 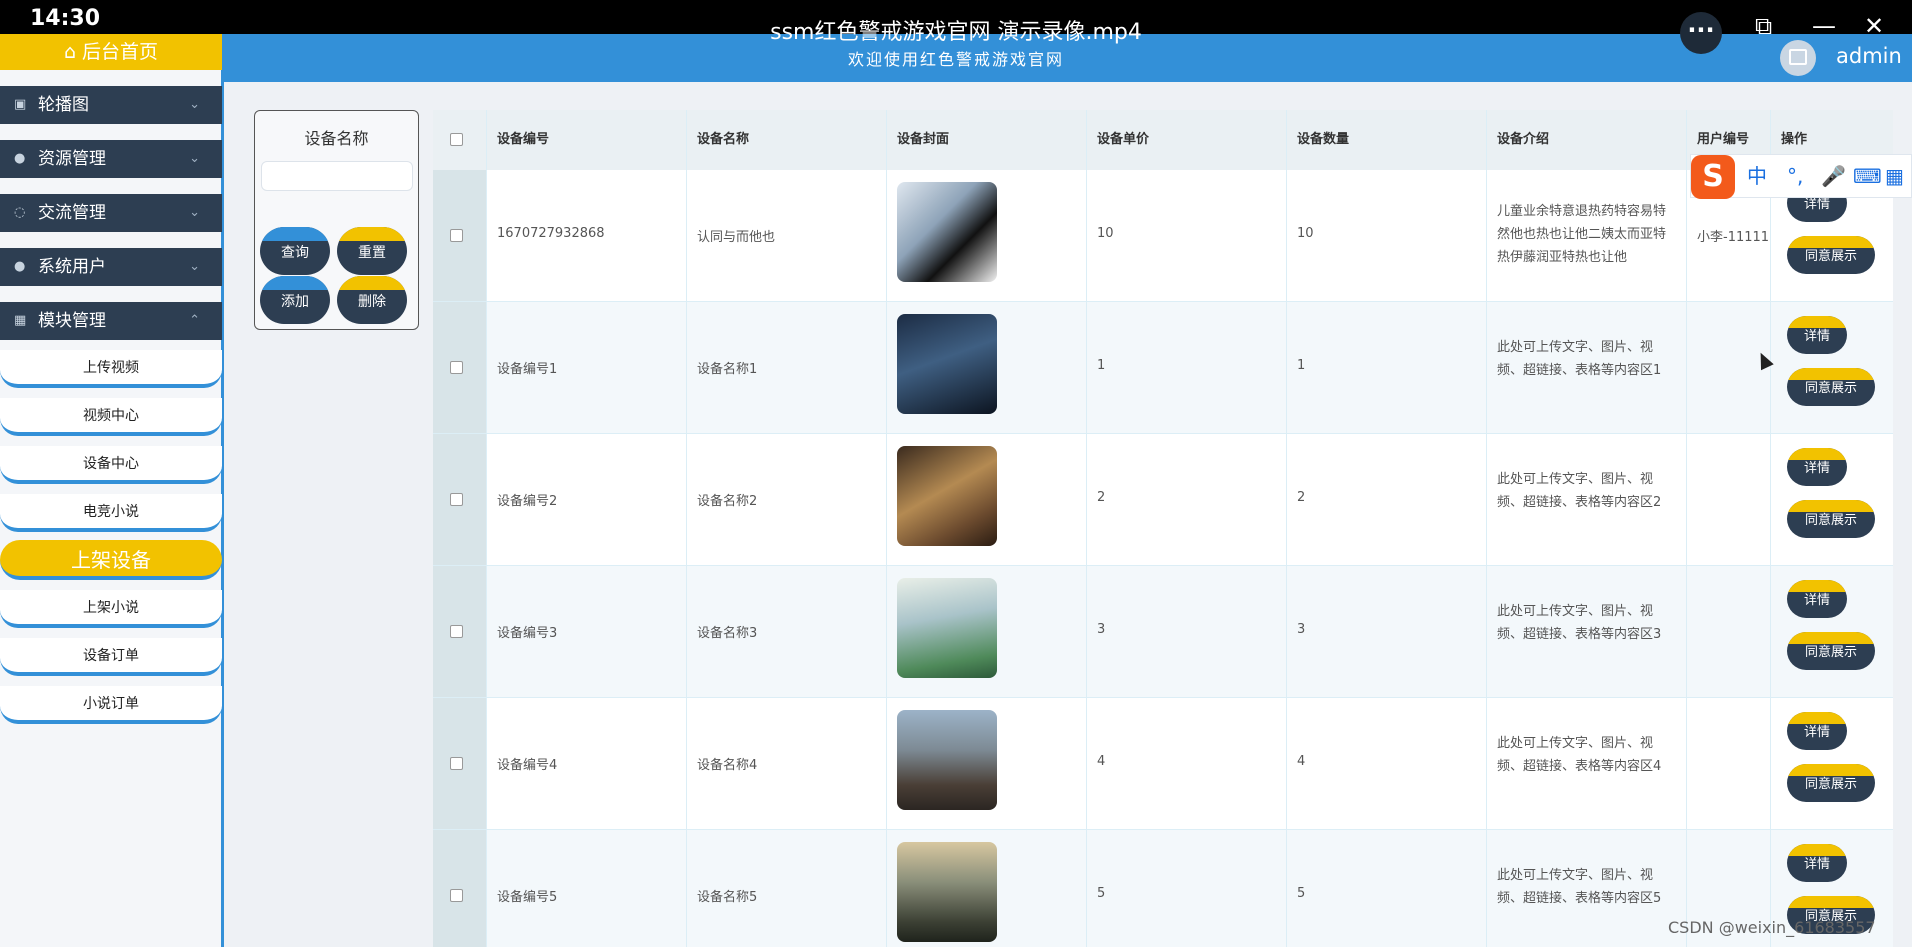 What do you see at coordinates (1713, 177) in the screenshot?
I see `ime-logo-icon: S` at bounding box center [1713, 177].